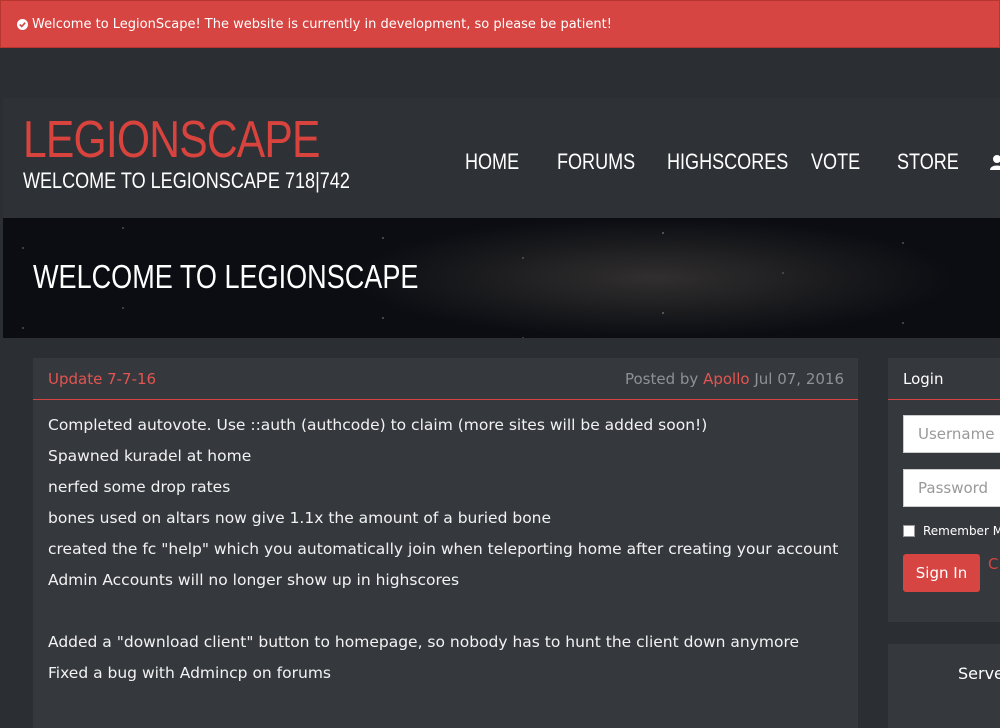 This screenshot has width=1000, height=728. I want to click on nav-highscores-label: HIGHSCORES, so click(728, 161).